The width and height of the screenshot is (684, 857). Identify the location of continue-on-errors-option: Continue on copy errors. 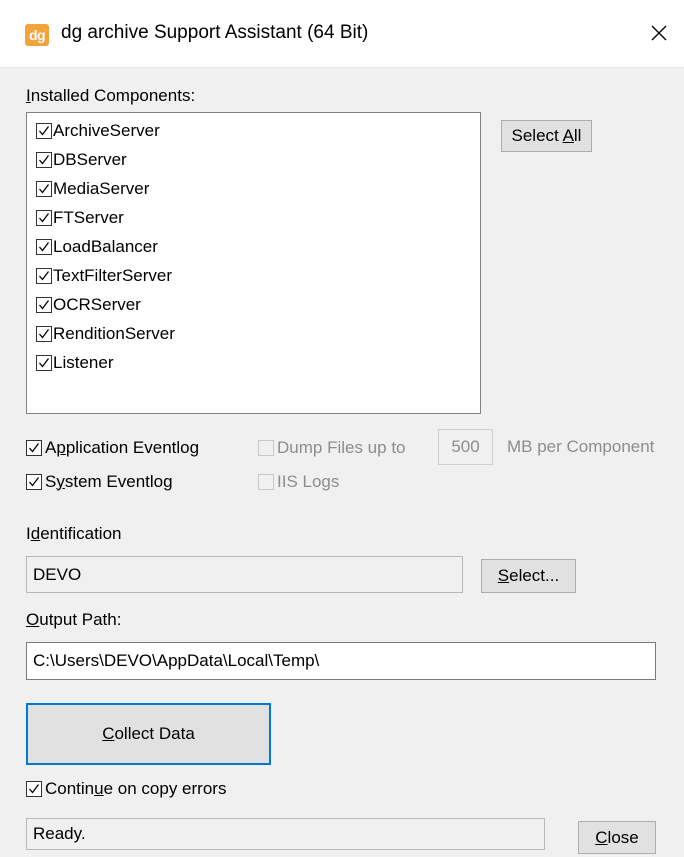
(126, 788).